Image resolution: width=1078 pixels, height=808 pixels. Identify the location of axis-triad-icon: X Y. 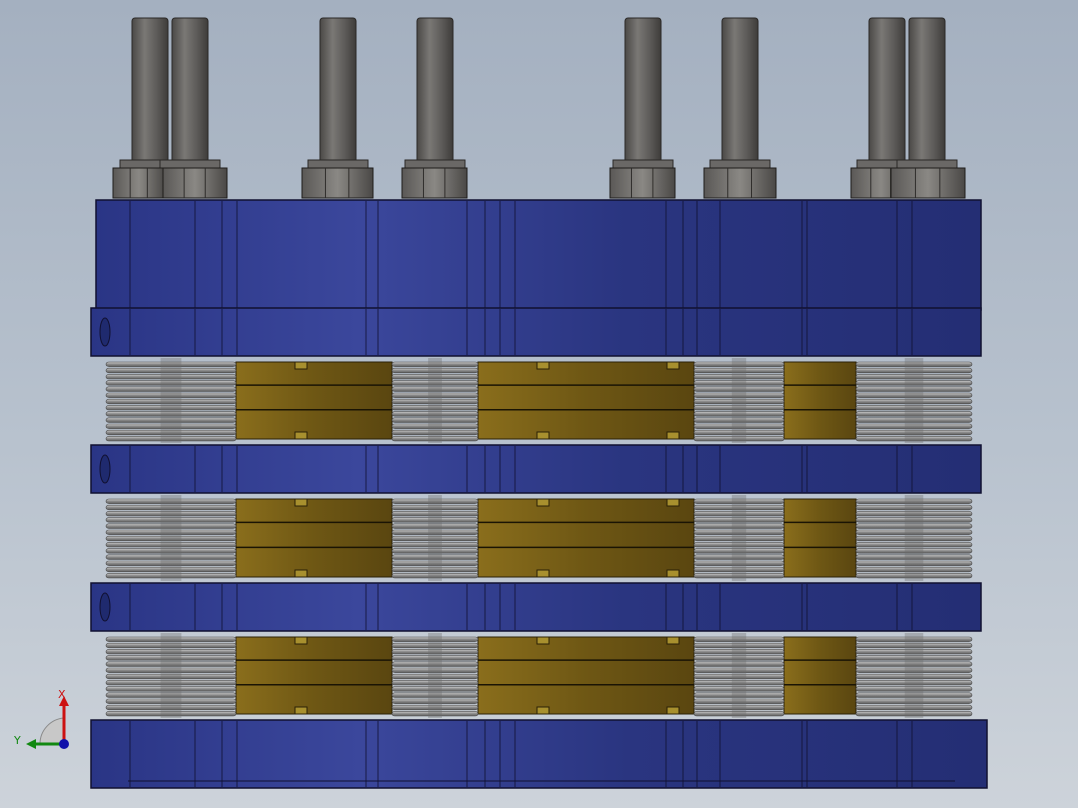
(41, 718).